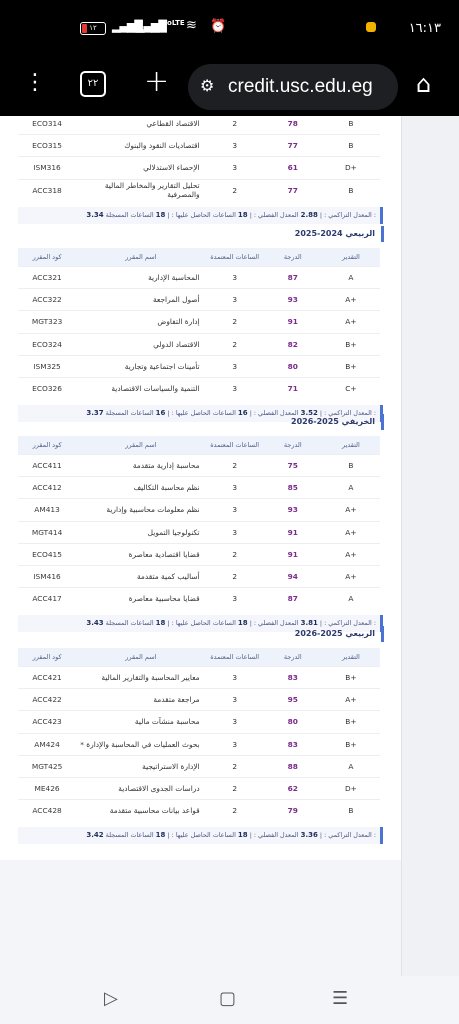 This screenshot has height=1024, width=459. What do you see at coordinates (218, 26) in the screenshot?
I see `alarm-clock-icon: ⏰` at bounding box center [218, 26].